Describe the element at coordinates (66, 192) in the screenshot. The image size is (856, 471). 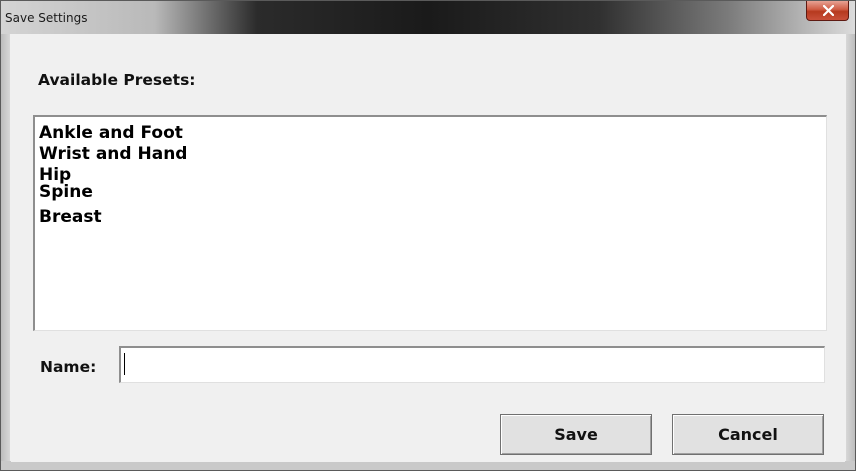
I see `preset-item: Spine` at that location.